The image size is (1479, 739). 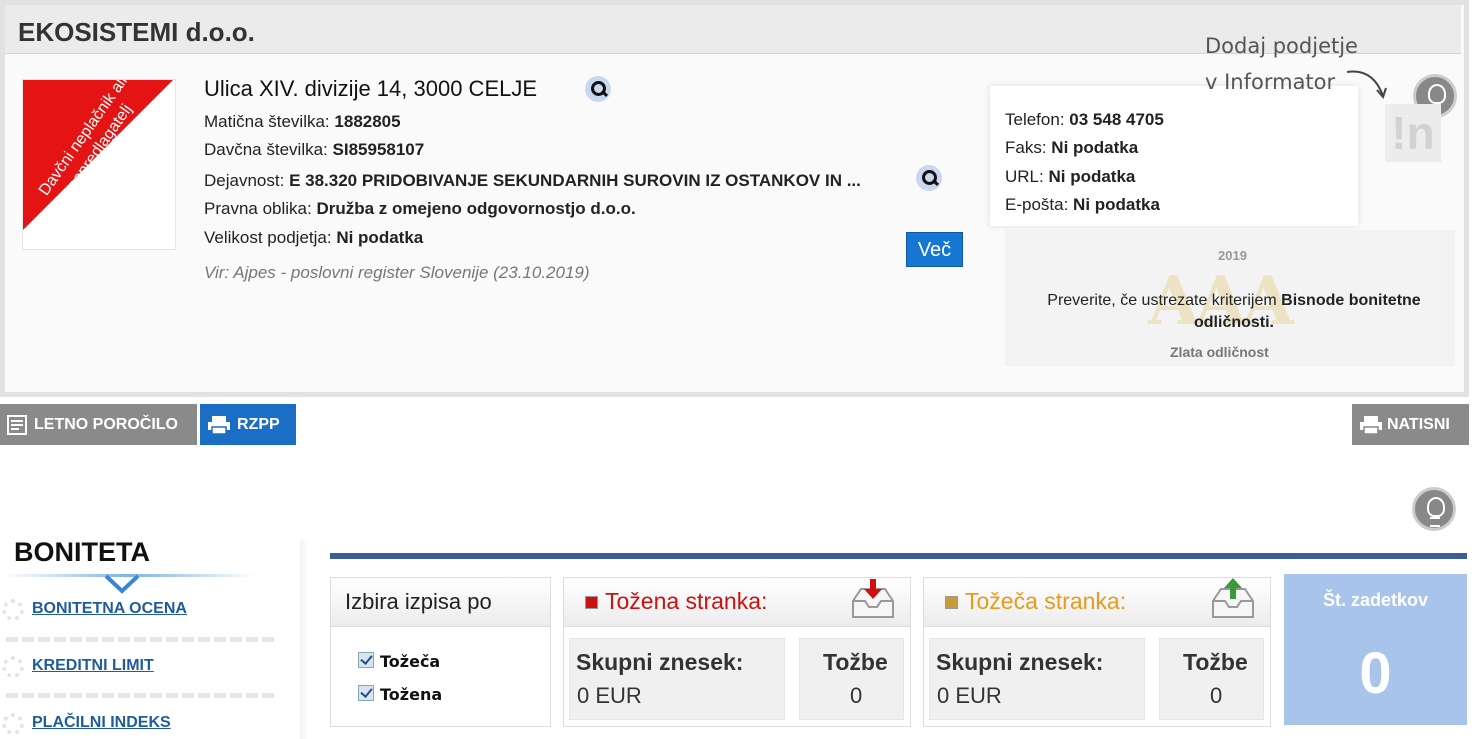 I want to click on document-icon, so click(x=17, y=425).